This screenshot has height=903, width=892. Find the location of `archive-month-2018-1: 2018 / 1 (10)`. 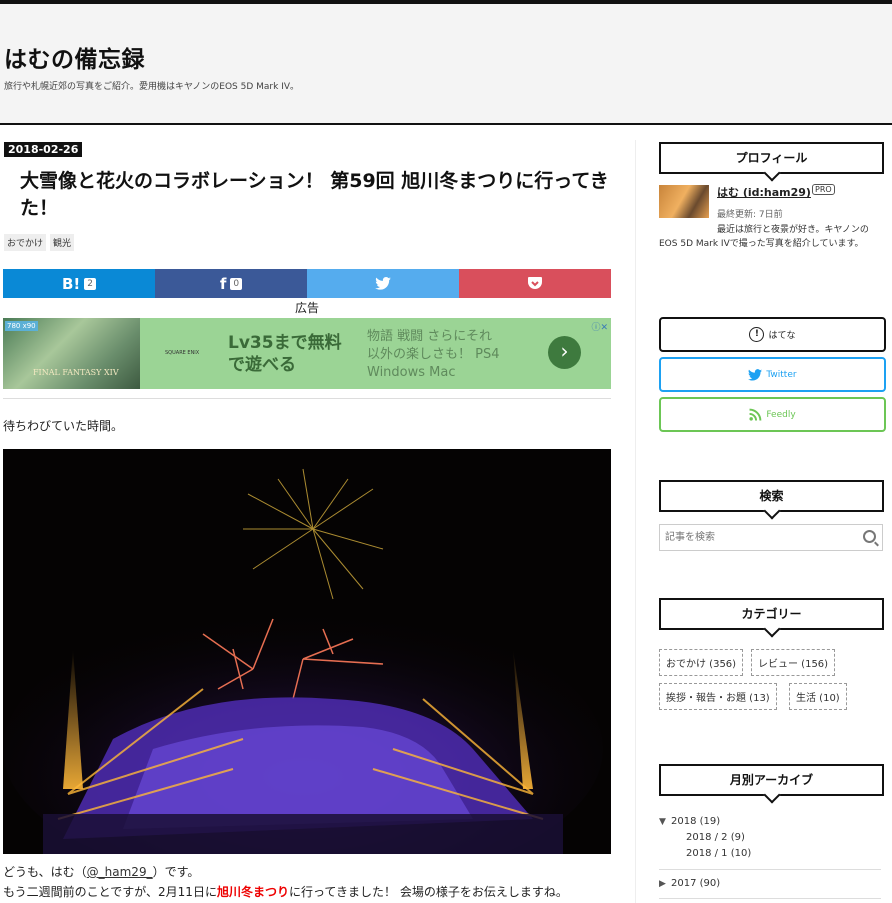

archive-month-2018-1: 2018 / 1 (10) is located at coordinates (718, 853).